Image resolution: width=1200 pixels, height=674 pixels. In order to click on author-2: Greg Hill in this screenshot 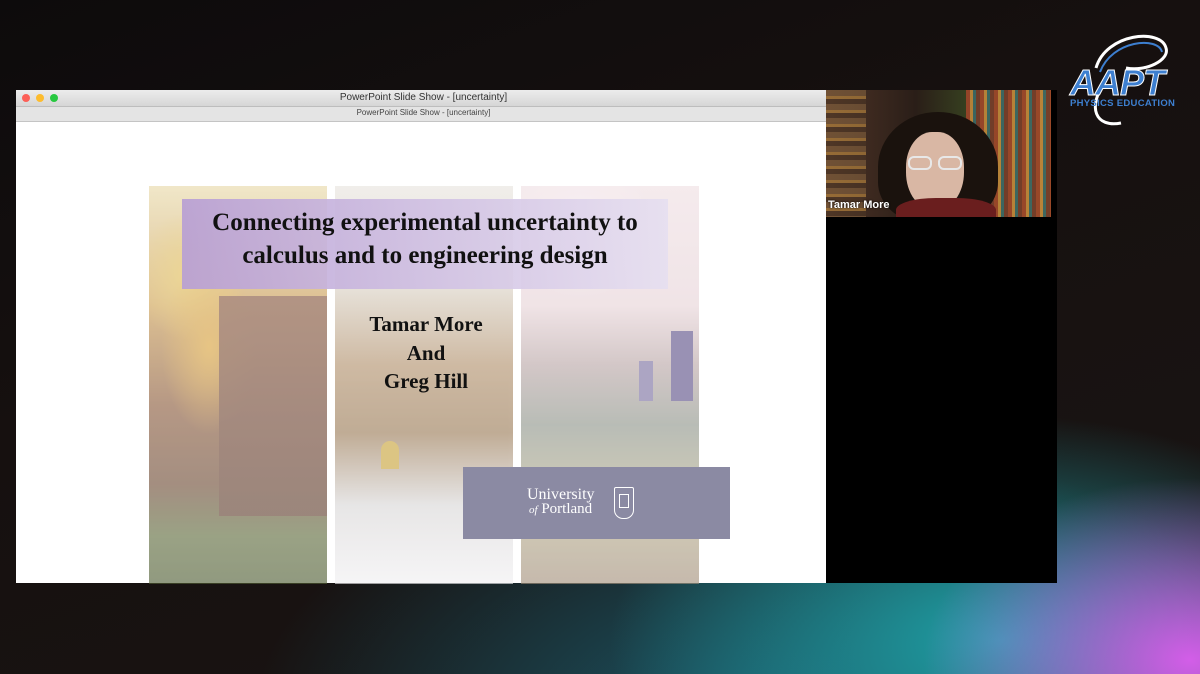, I will do `click(426, 381)`.